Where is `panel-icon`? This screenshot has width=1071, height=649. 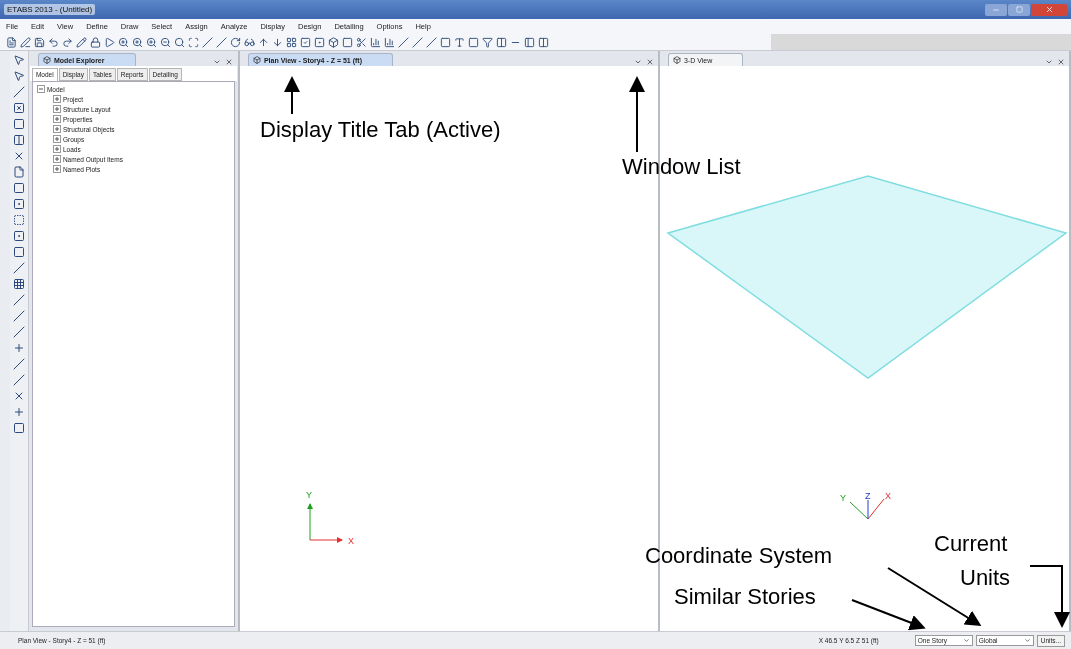 panel-icon is located at coordinates (529, 42).